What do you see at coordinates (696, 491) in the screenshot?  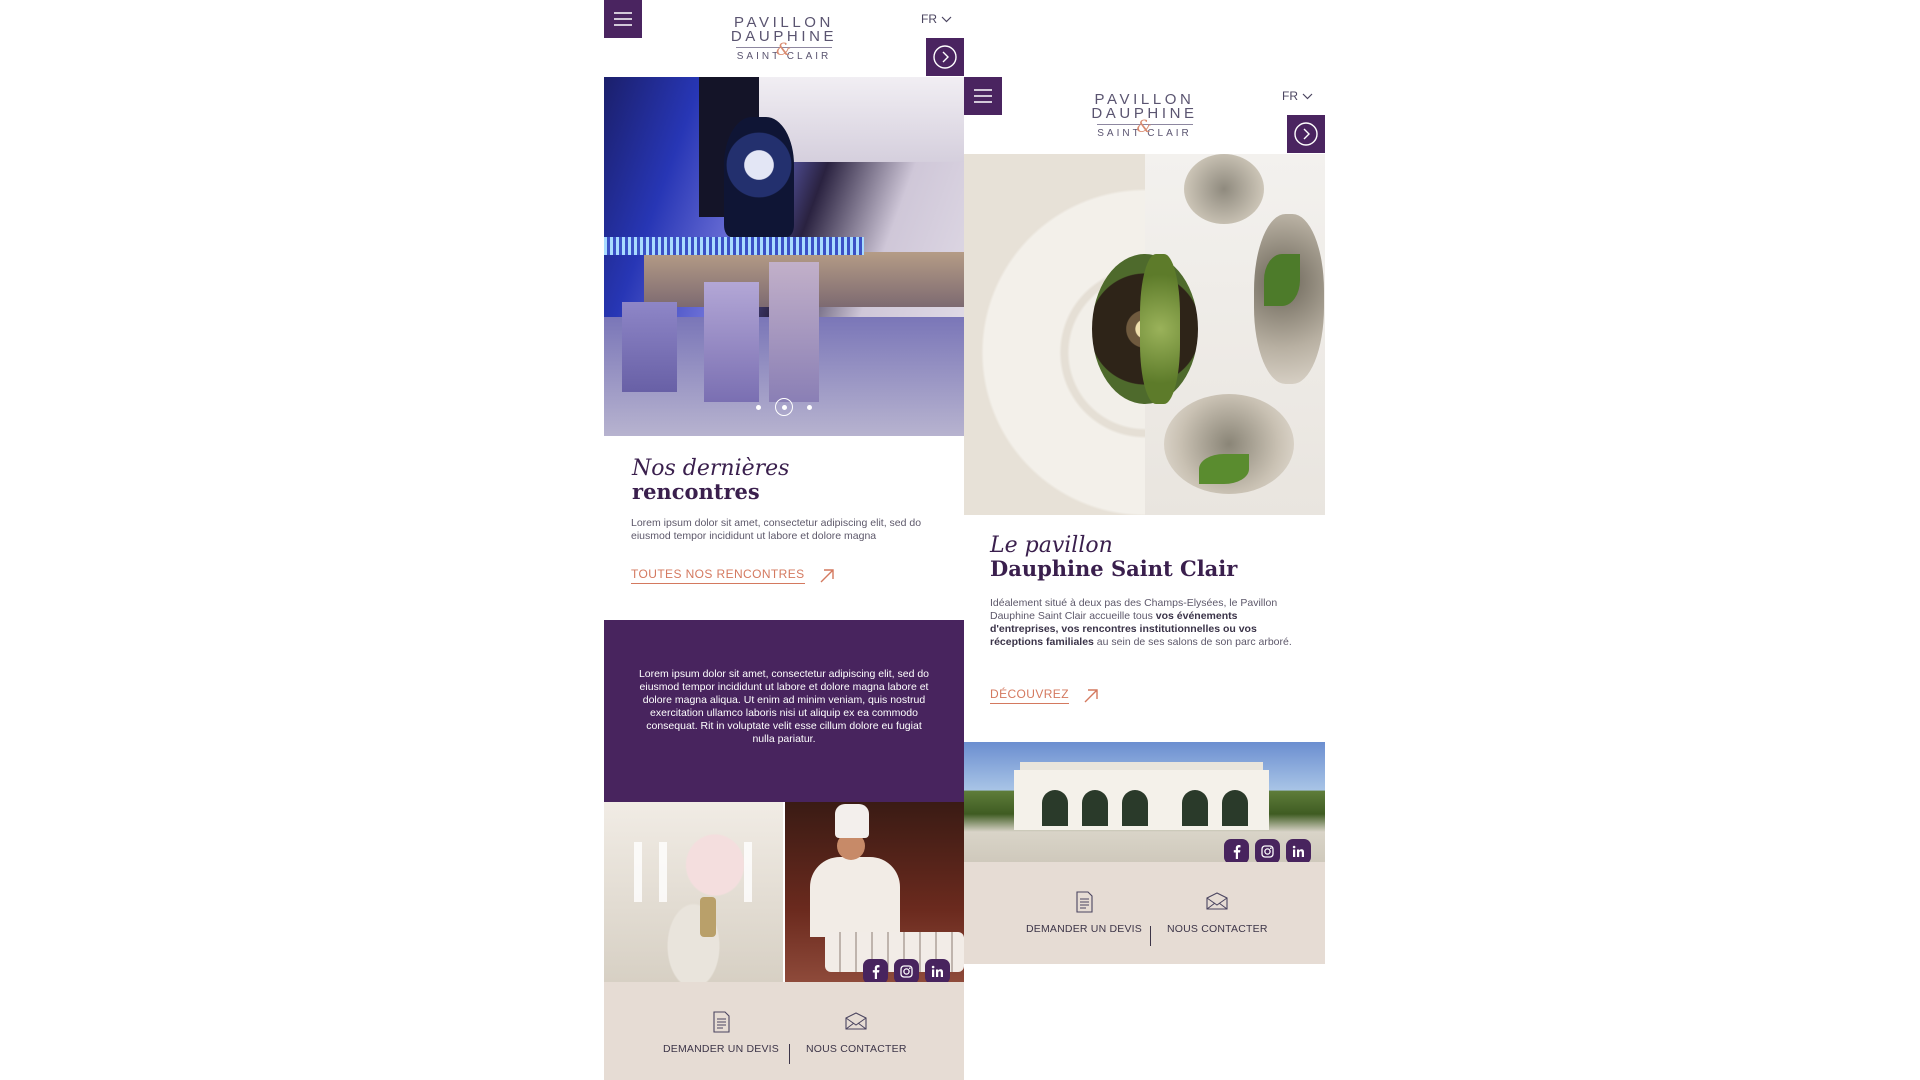 I see `section-title-bold: rencontres` at bounding box center [696, 491].